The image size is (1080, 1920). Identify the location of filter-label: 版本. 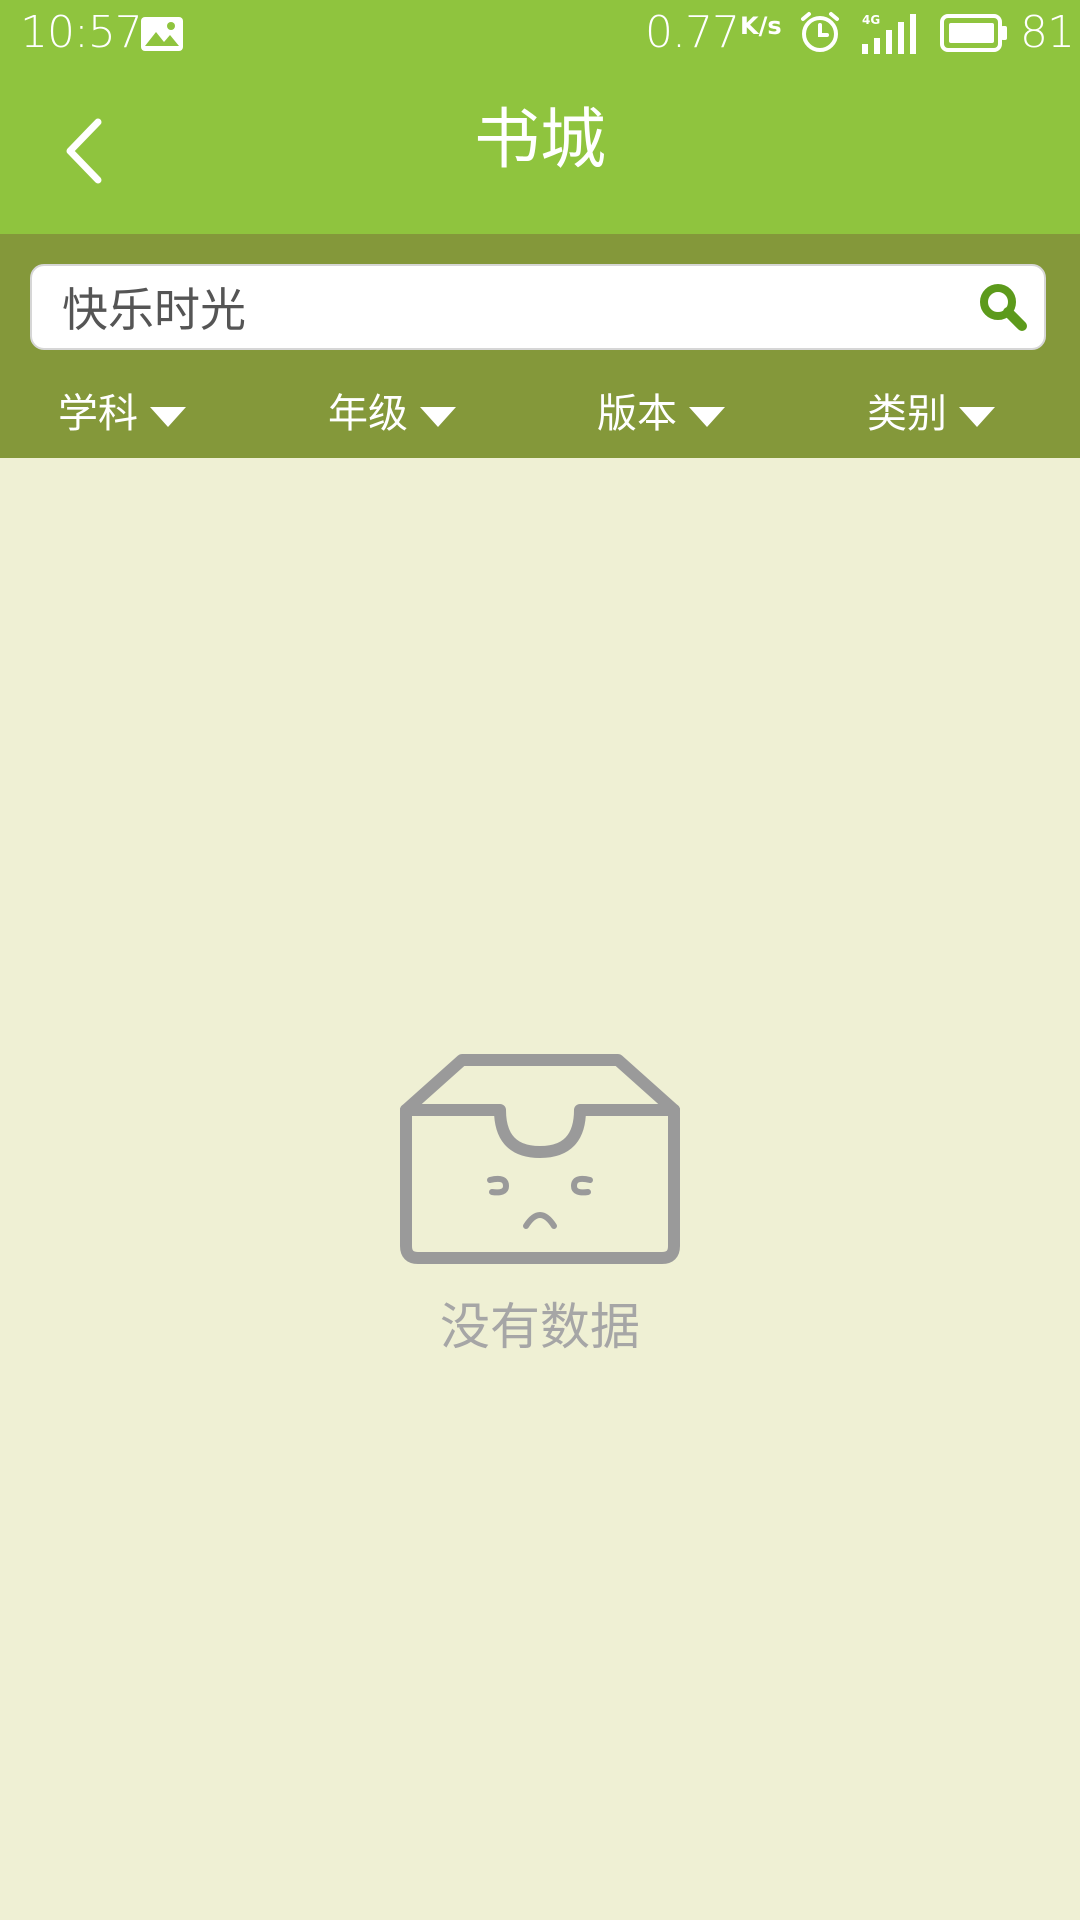
(637, 414).